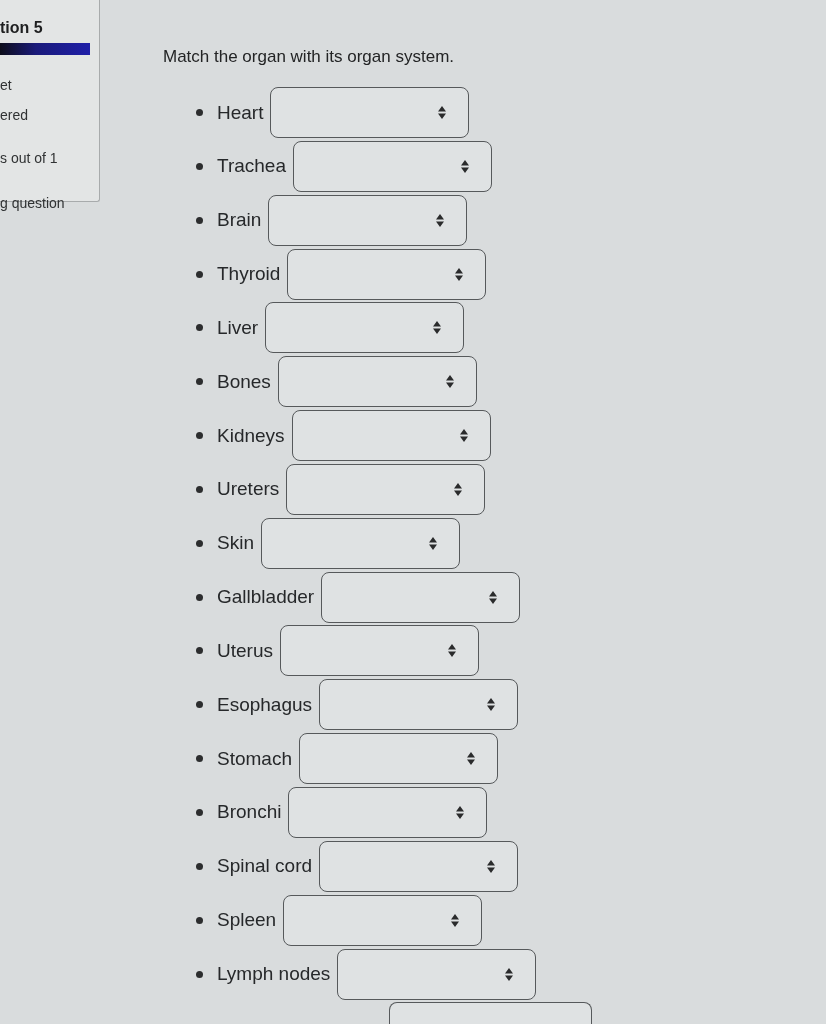  I want to click on organ-label: Ureters, so click(248, 489).